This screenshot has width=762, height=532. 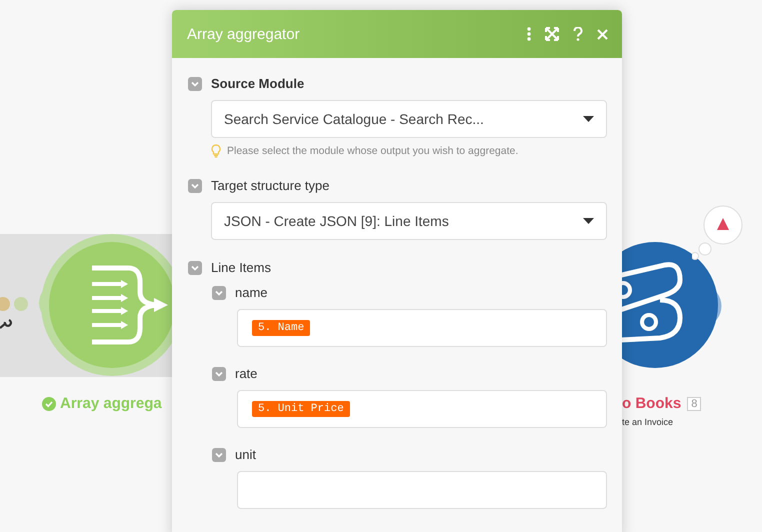 I want to click on help-icon, so click(x=578, y=34).